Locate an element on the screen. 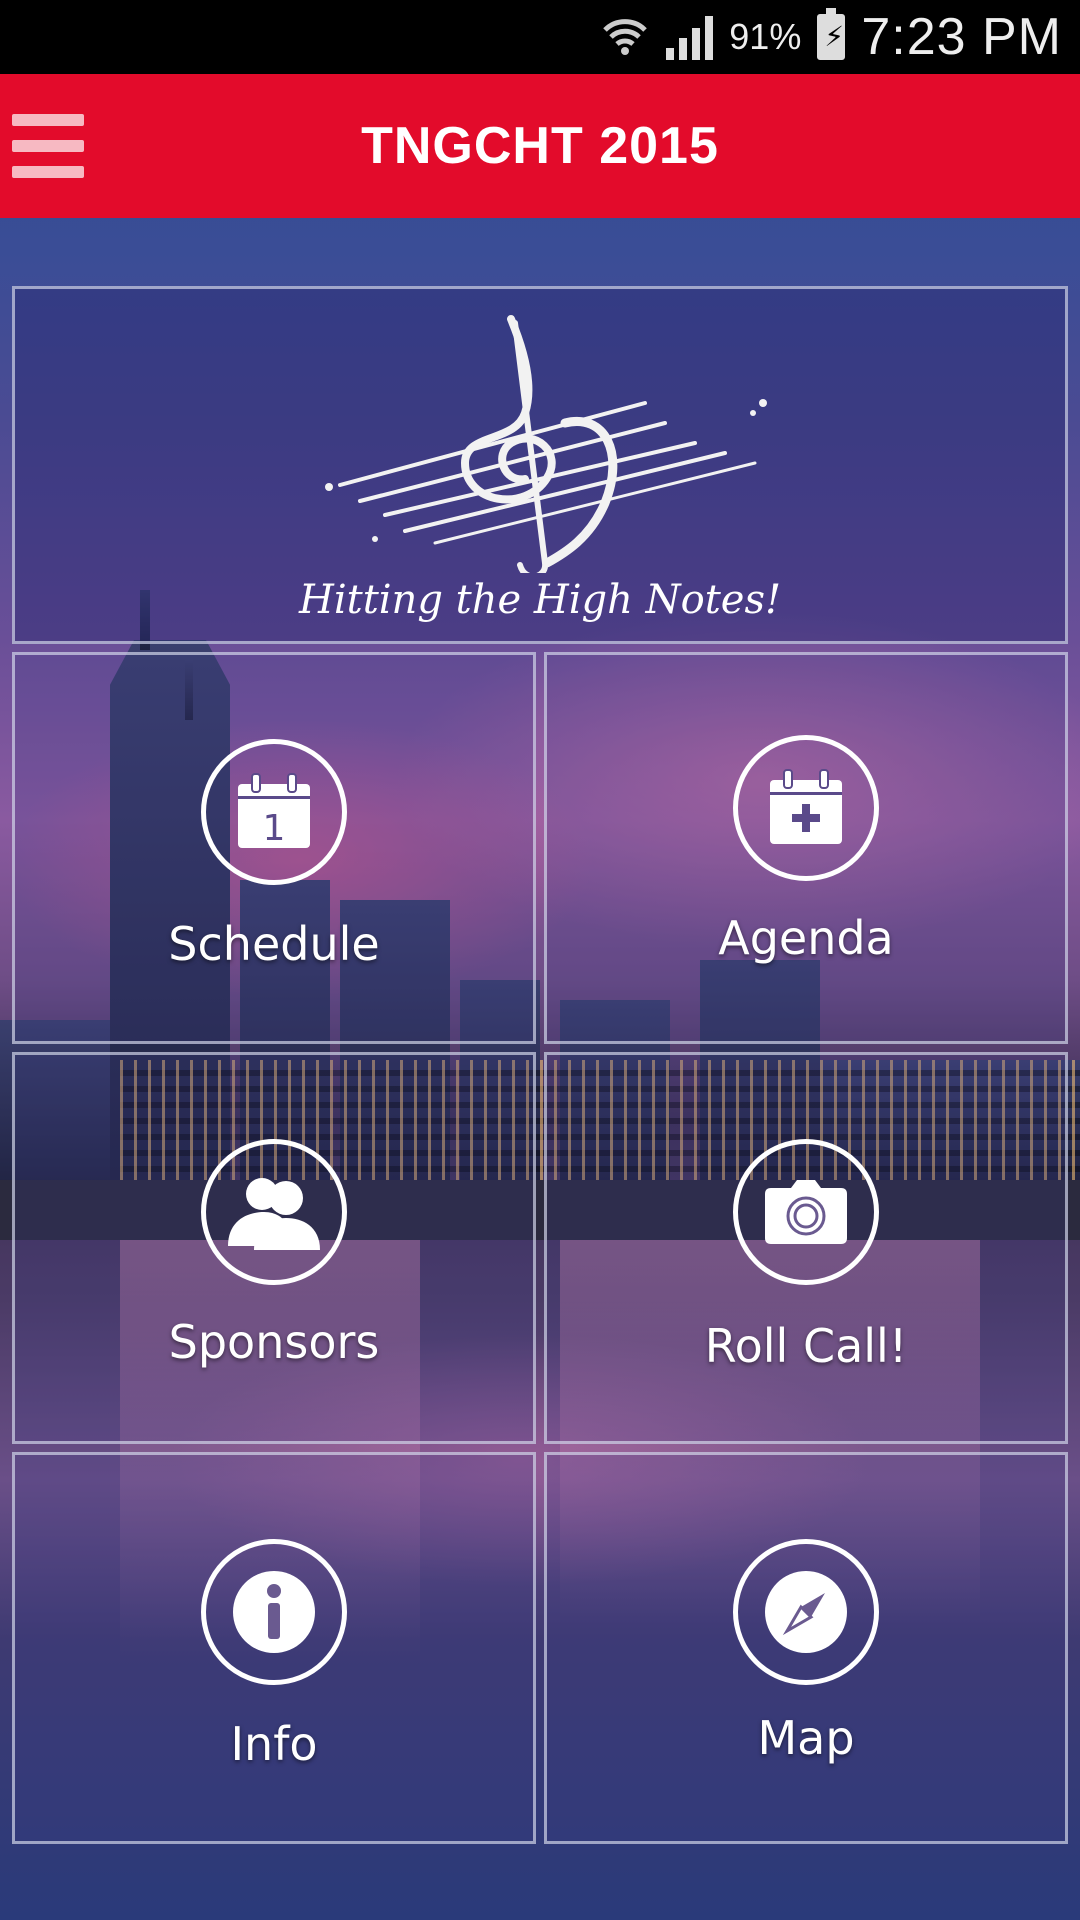 The image size is (1080, 1920). tile-agenda: Agenda is located at coordinates (806, 848).